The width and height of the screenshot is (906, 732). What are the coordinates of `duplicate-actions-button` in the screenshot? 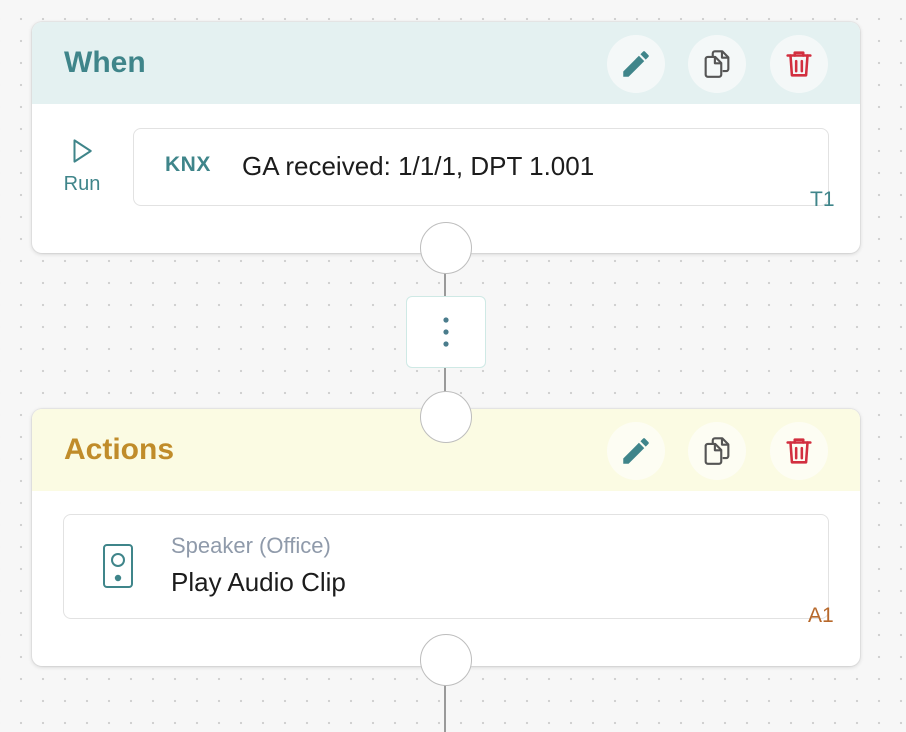 It's located at (717, 451).